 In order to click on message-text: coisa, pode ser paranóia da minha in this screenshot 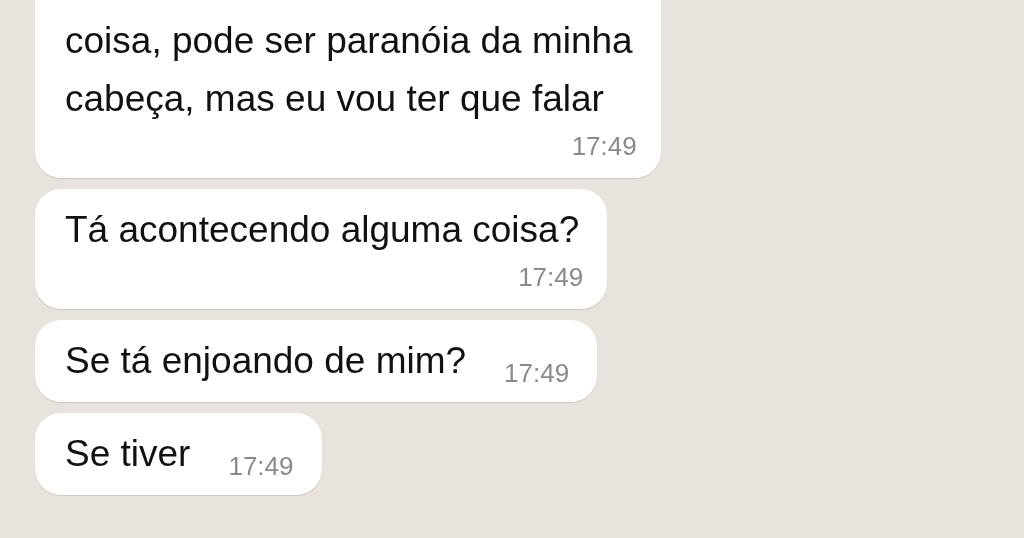, I will do `click(349, 41)`.